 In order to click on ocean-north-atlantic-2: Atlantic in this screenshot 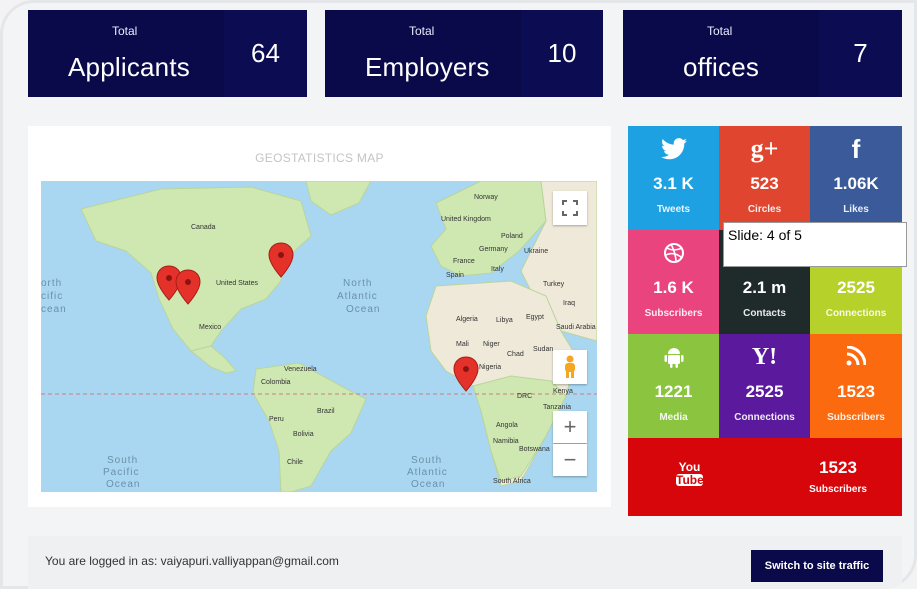, I will do `click(357, 296)`.